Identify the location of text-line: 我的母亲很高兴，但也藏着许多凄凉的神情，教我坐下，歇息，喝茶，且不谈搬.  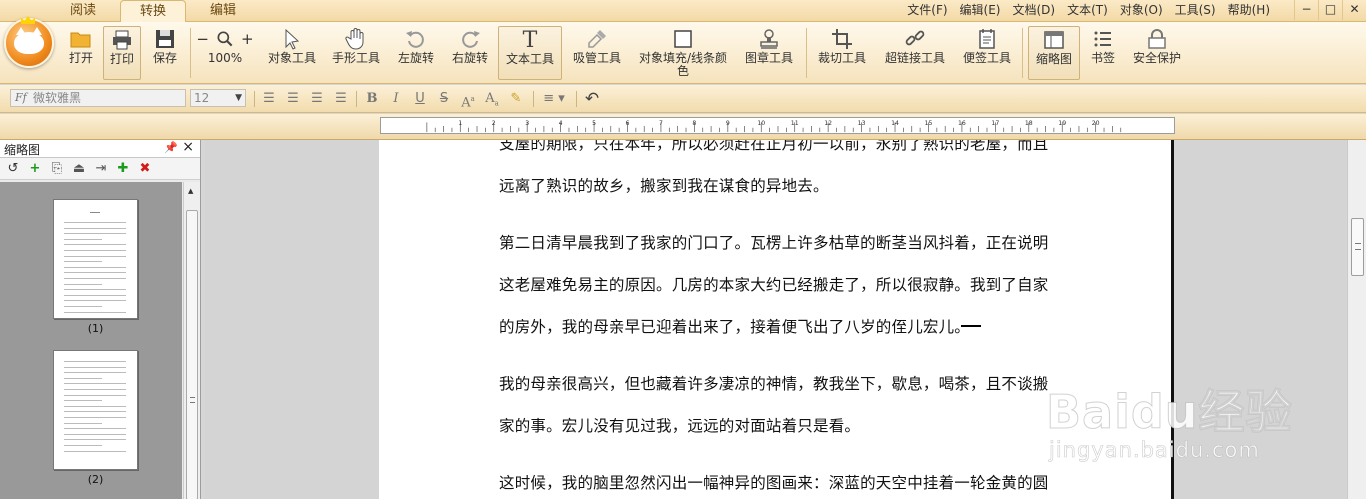
(774, 383).